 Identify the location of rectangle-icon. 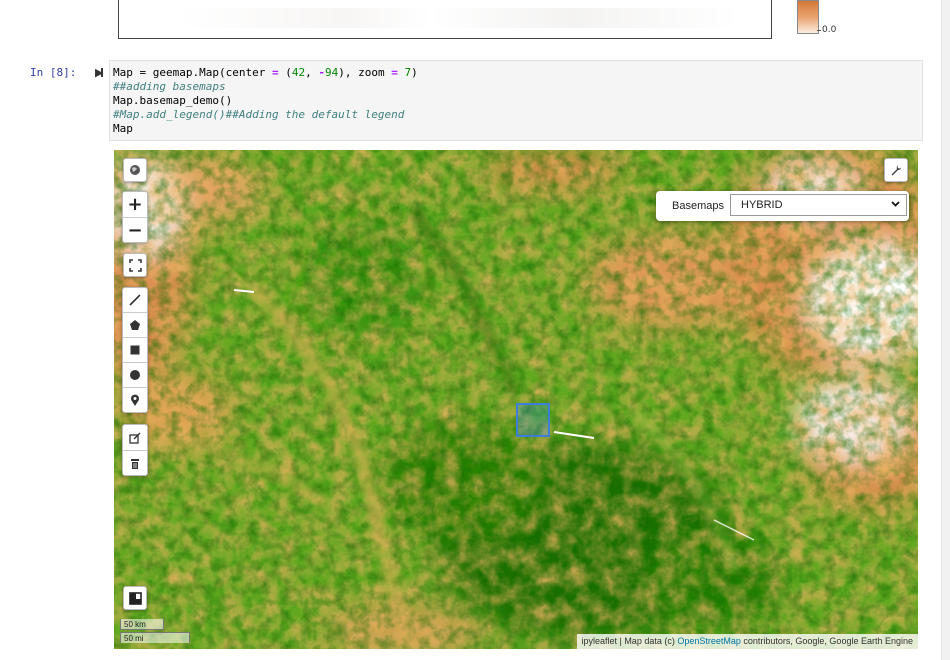
(135, 350).